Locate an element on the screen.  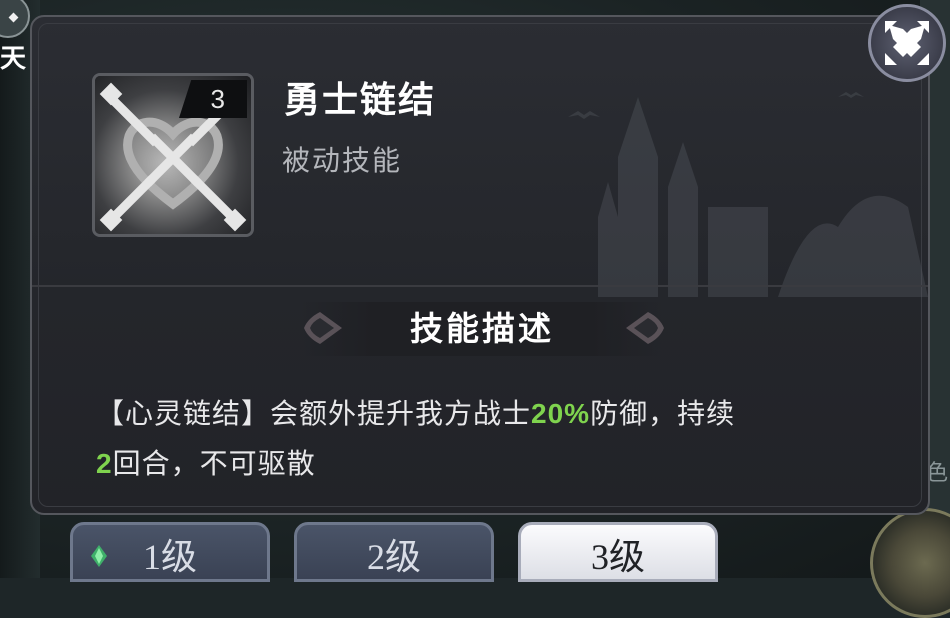
description-text-2: 防御，持续 is located at coordinates (663, 413).